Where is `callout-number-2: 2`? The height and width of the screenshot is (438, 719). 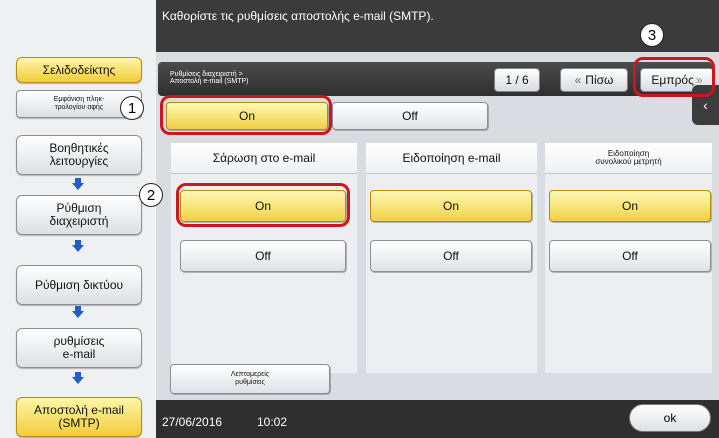
callout-number-2: 2 is located at coordinates (151, 195).